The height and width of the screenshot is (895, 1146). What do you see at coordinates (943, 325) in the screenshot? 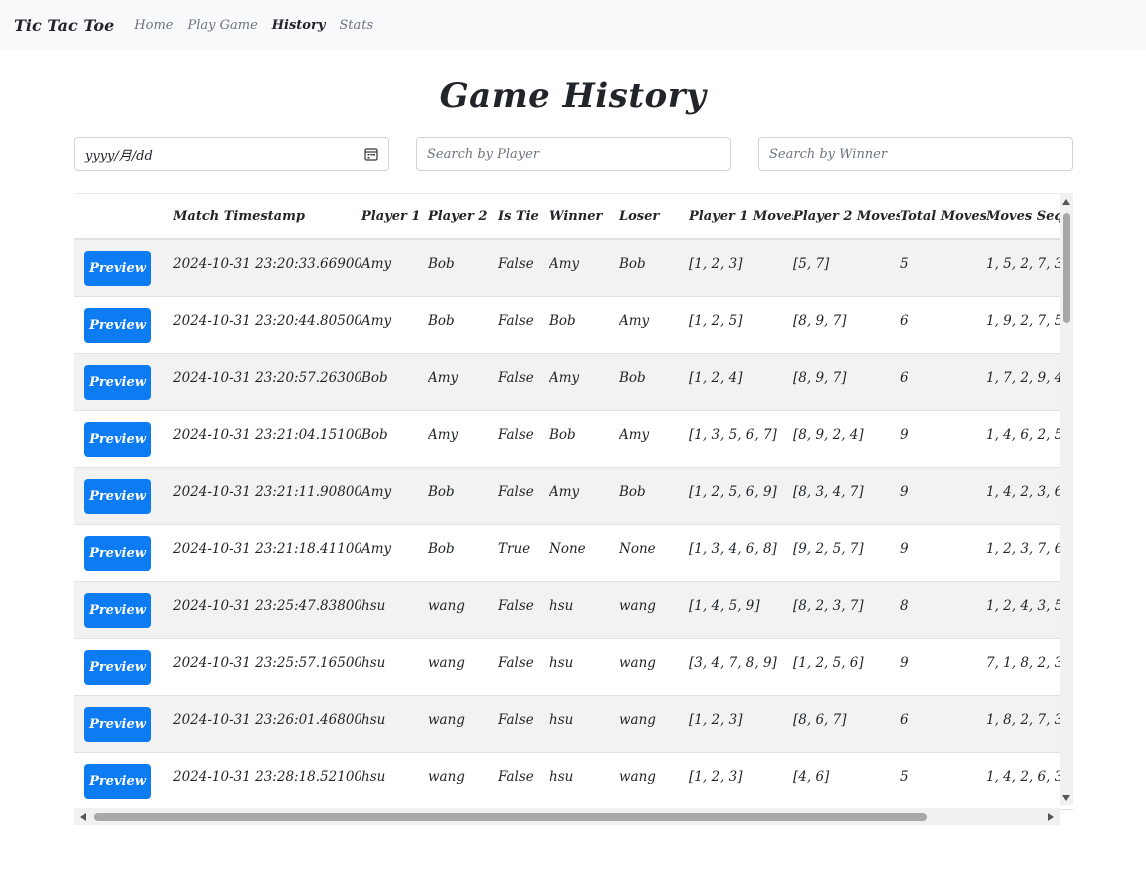
I see `table-cell: 6` at bounding box center [943, 325].